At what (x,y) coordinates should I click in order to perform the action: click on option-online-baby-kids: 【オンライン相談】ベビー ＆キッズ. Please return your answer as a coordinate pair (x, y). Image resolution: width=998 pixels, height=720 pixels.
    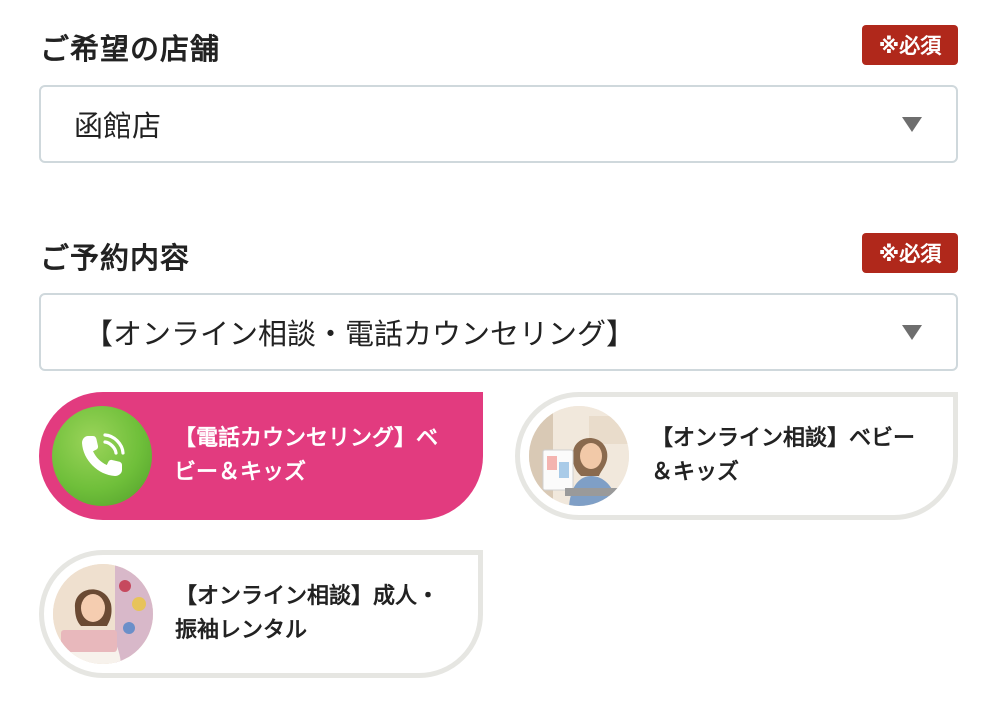
    Looking at the image, I should click on (736, 456).